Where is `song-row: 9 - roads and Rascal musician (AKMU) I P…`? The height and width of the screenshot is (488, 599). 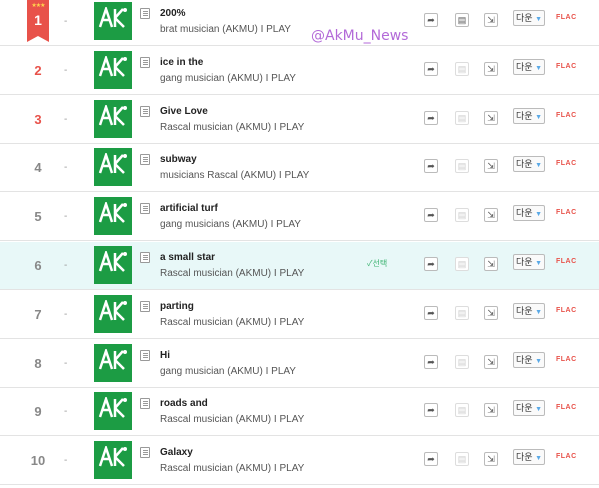 song-row: 9 - roads and Rascal musician (AKMU) I P… is located at coordinates (299, 412).